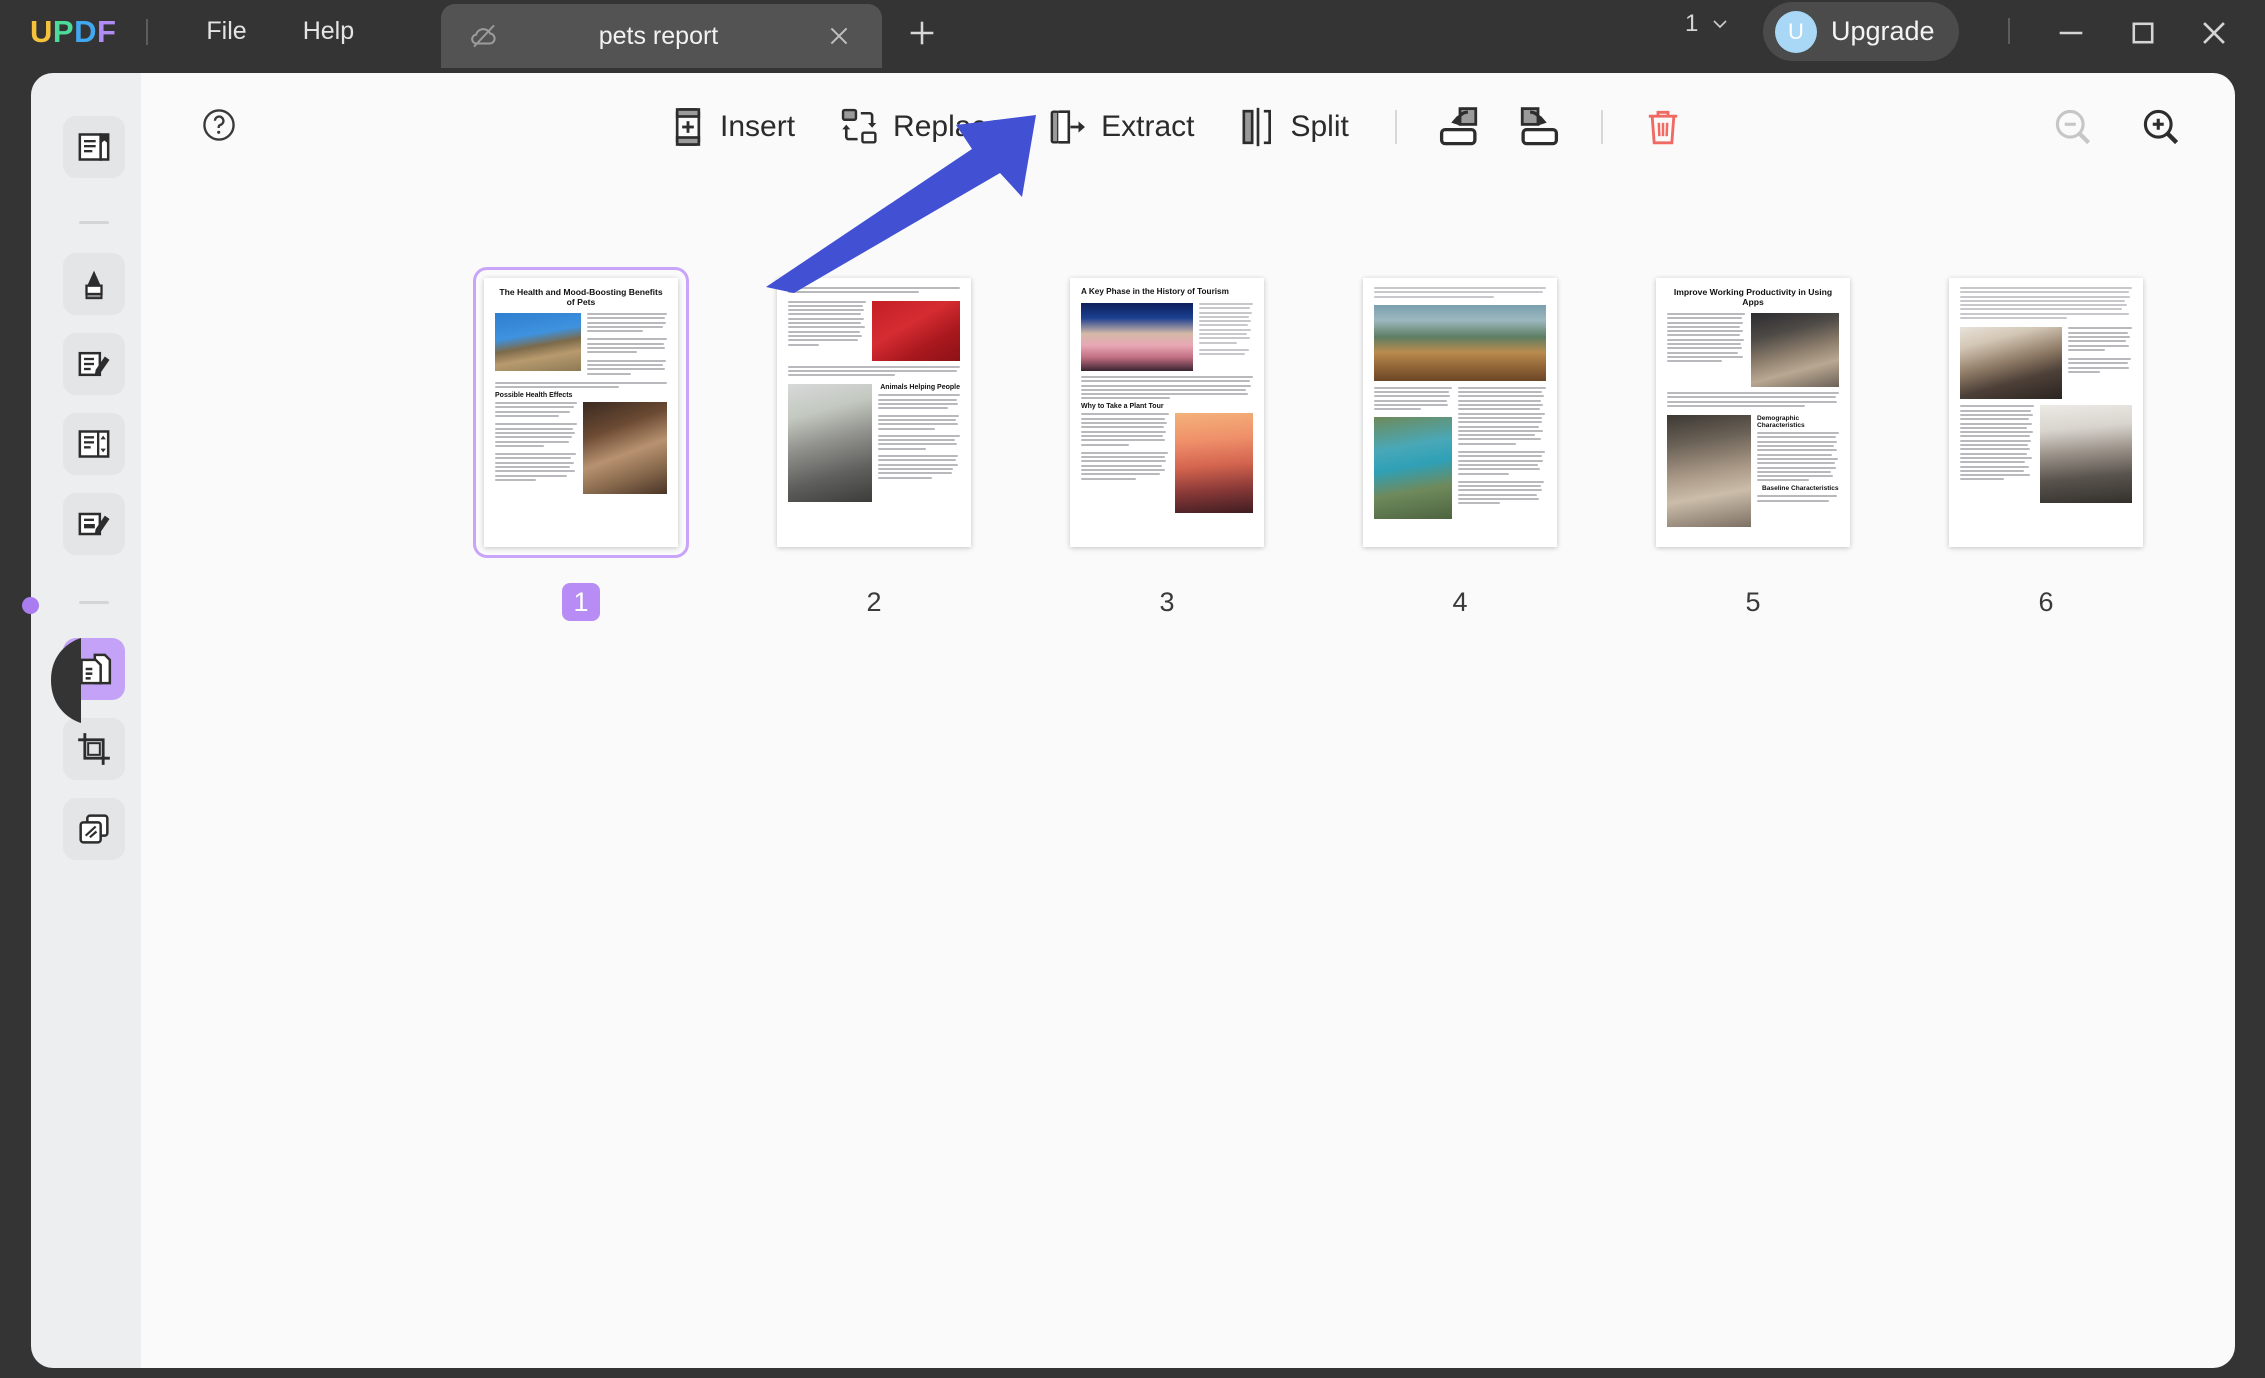 The width and height of the screenshot is (2265, 1378). Describe the element at coordinates (1708, 24) in the screenshot. I see `page-count-selector: 1` at that location.